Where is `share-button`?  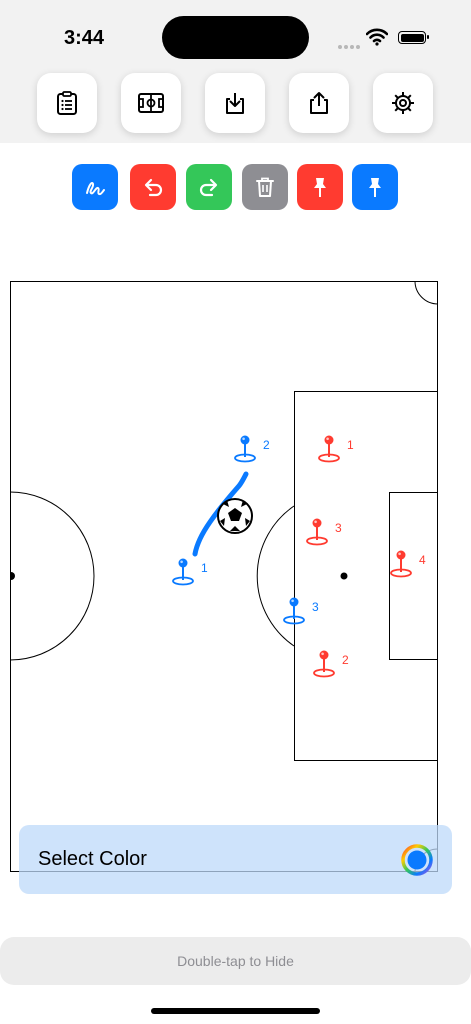 share-button is located at coordinates (319, 103).